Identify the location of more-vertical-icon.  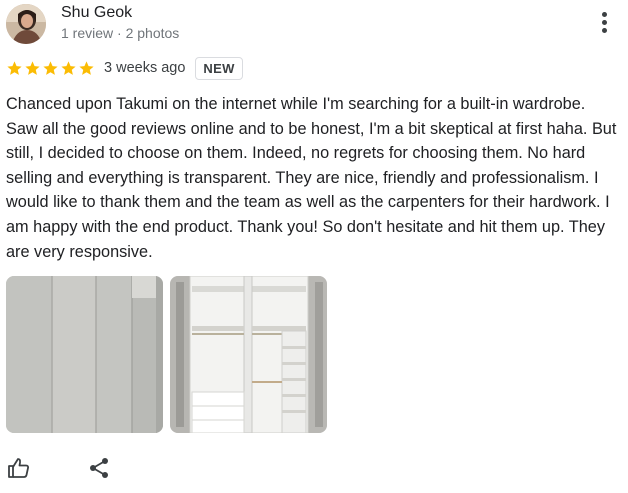
(604, 24).